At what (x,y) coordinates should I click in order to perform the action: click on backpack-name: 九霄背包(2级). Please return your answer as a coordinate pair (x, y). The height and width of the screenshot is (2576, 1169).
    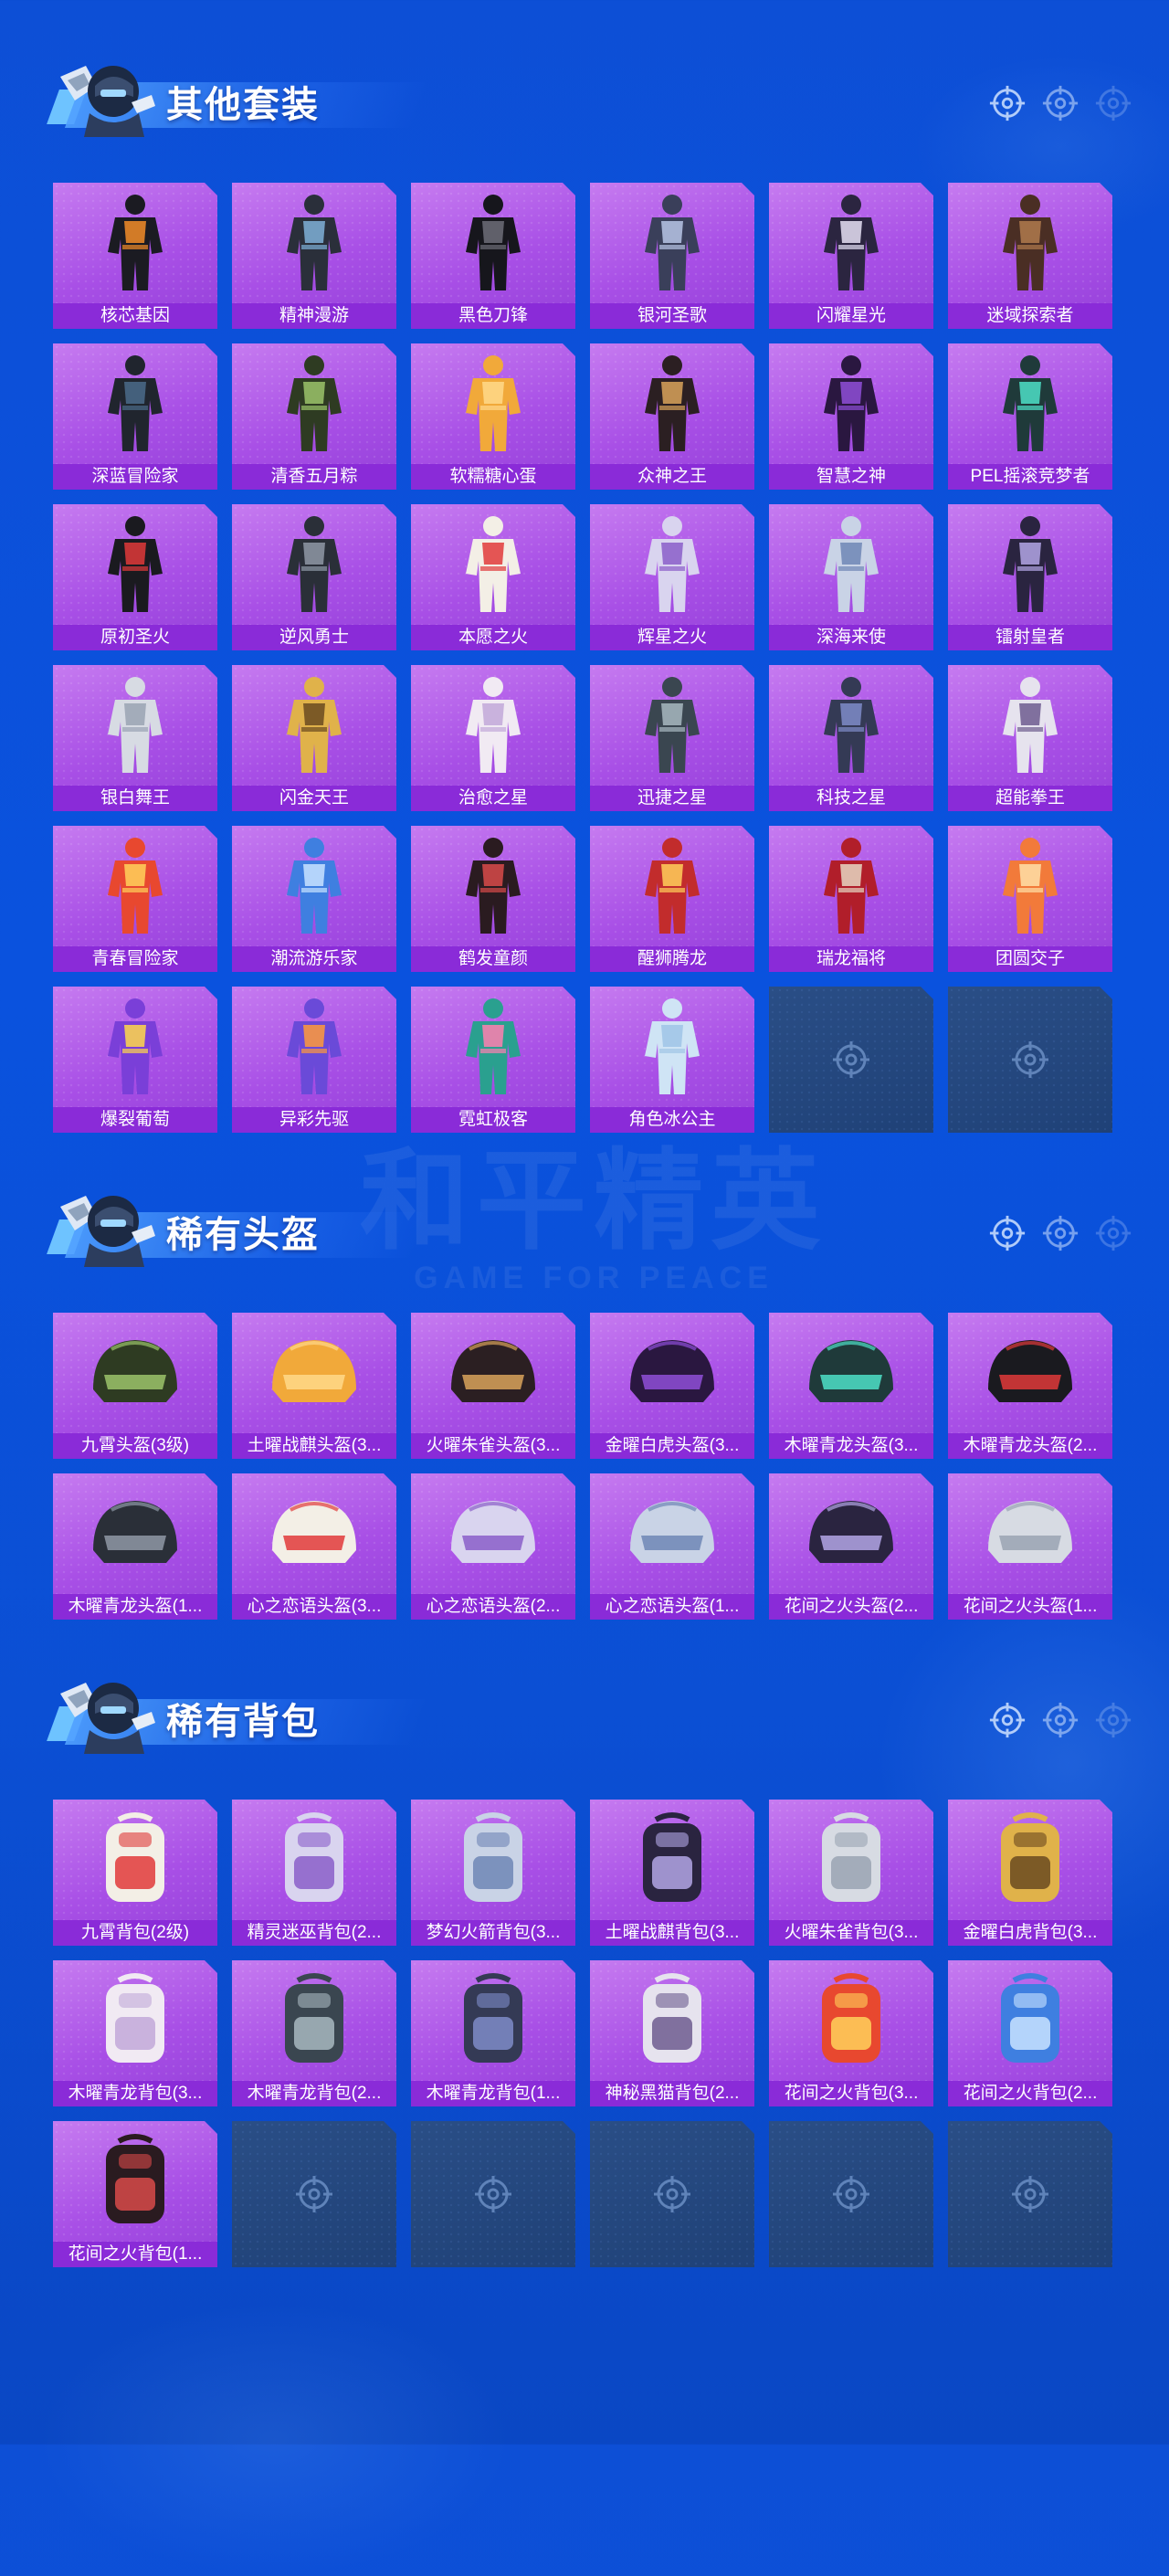
    Looking at the image, I should click on (135, 1933).